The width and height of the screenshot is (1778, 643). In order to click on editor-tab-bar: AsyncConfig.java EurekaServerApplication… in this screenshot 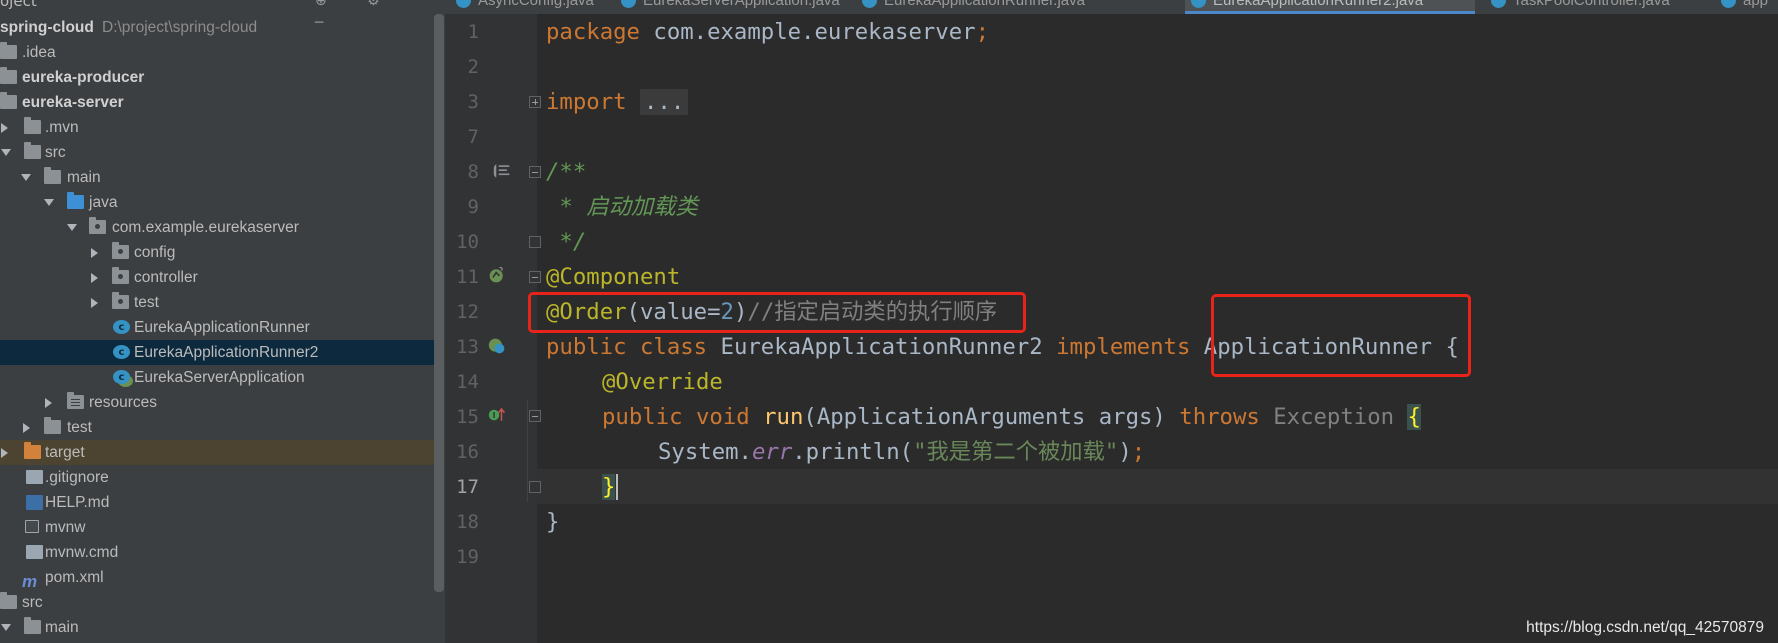, I will do `click(1111, 7)`.